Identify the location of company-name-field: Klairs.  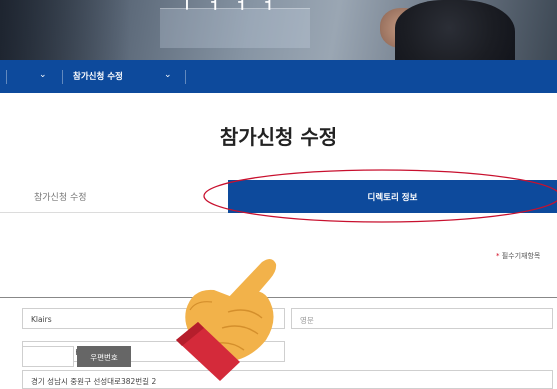
(153, 318).